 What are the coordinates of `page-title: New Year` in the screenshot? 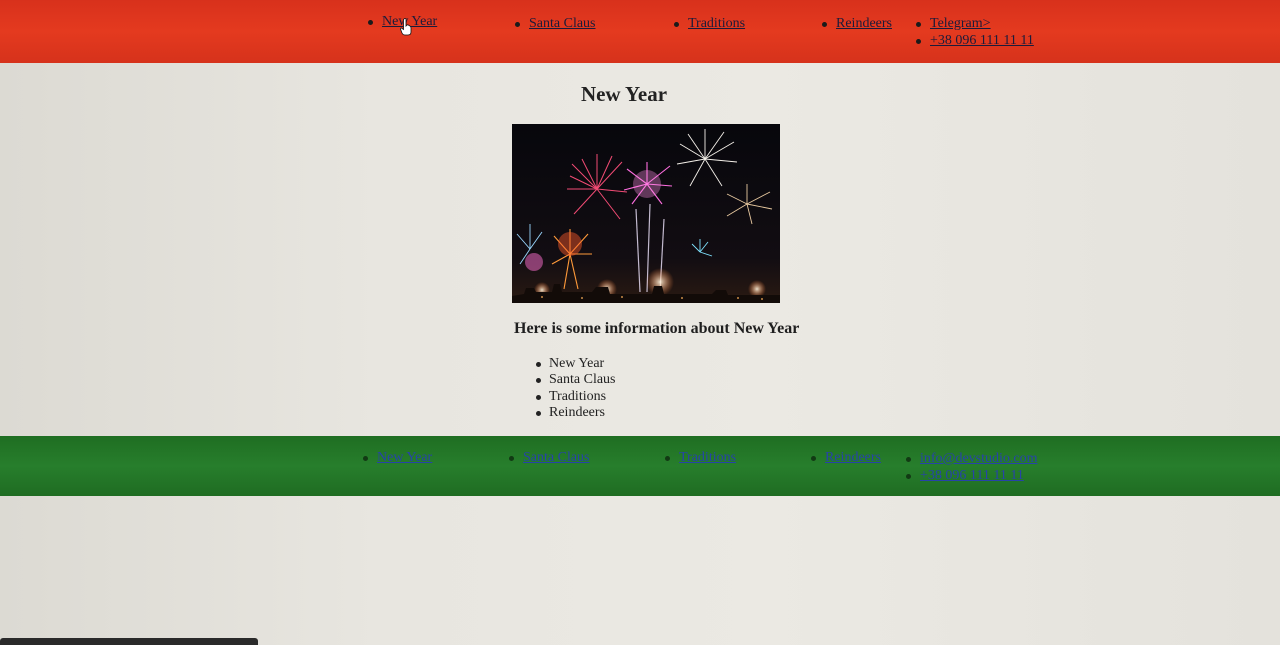 It's located at (624, 94).